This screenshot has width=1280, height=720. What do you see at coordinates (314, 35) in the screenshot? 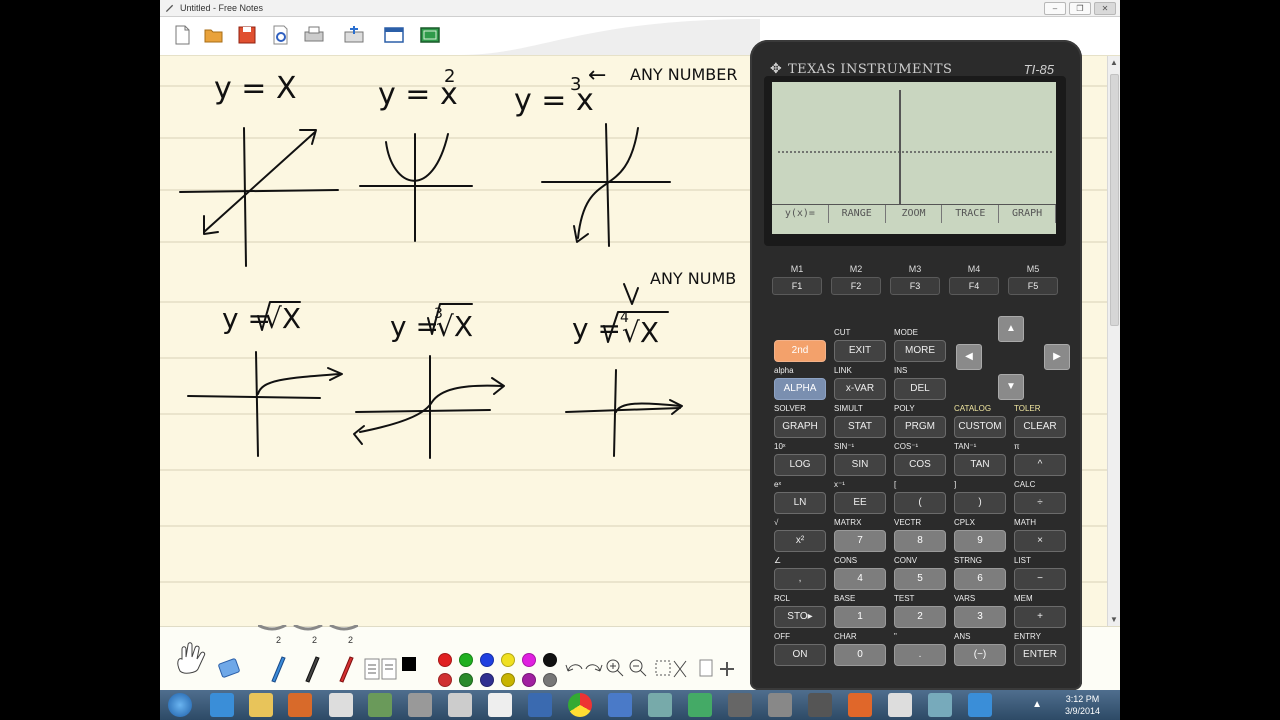
I see `print-icon` at bounding box center [314, 35].